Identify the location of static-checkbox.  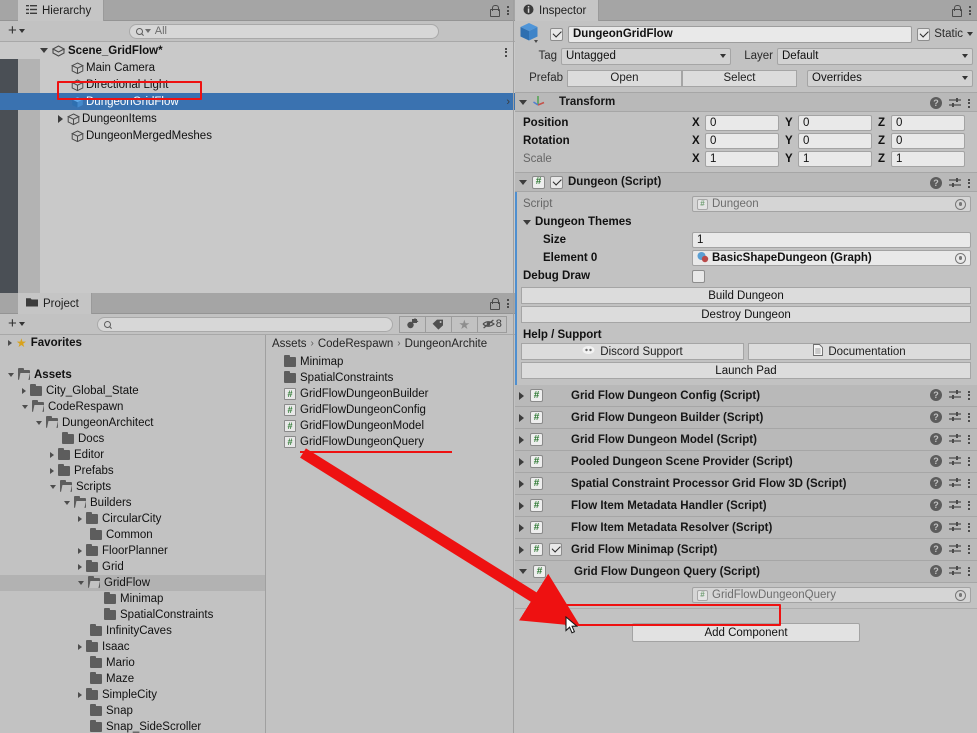
(924, 34).